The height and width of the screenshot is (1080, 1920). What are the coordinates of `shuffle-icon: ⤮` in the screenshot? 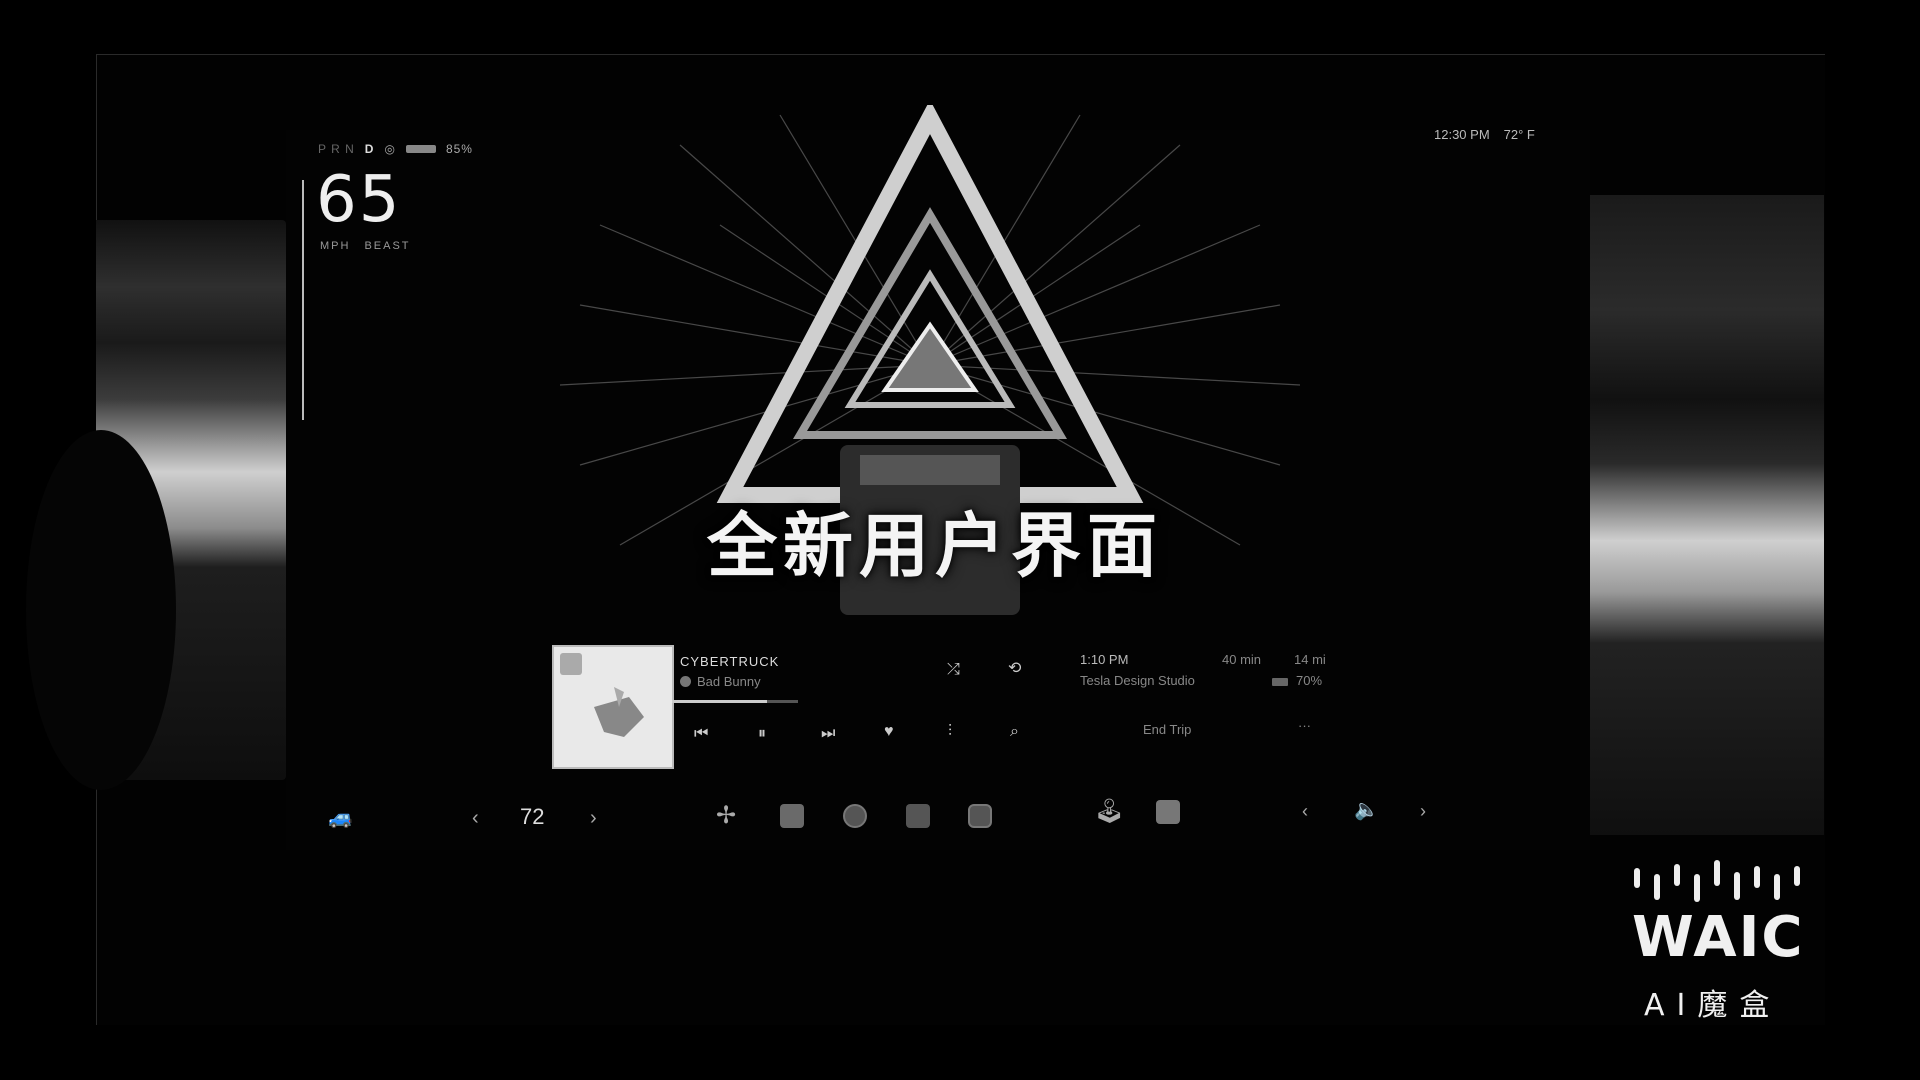 It's located at (953, 670).